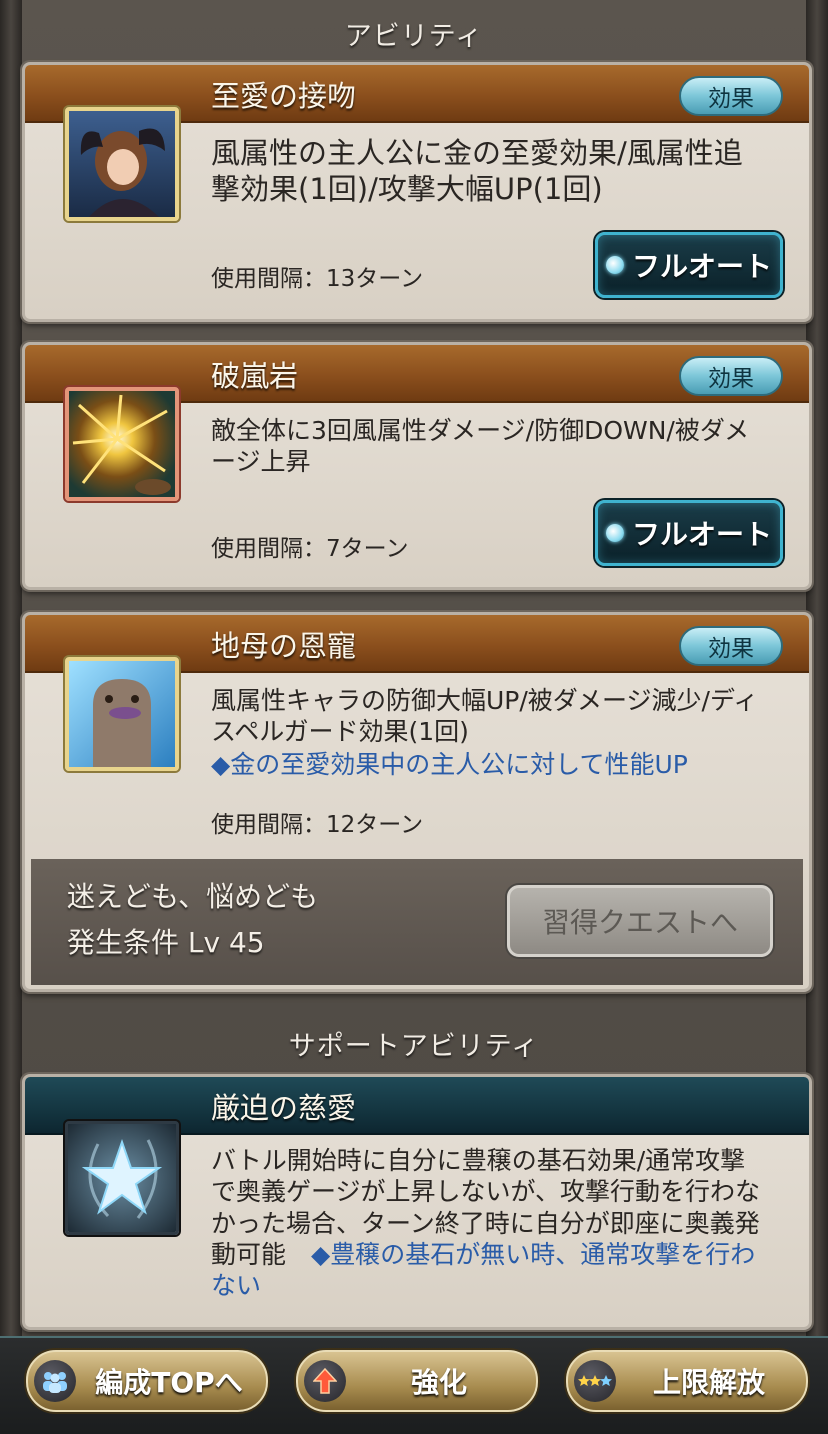 This screenshot has height=1434, width=828. Describe the element at coordinates (414, 33) in the screenshot. I see `ability-section-title: アビリティ` at that location.